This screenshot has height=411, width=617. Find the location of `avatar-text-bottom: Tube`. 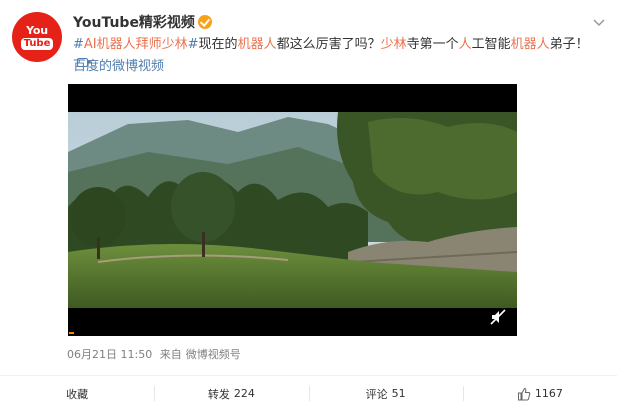

avatar-text-bottom: Tube is located at coordinates (37, 43).